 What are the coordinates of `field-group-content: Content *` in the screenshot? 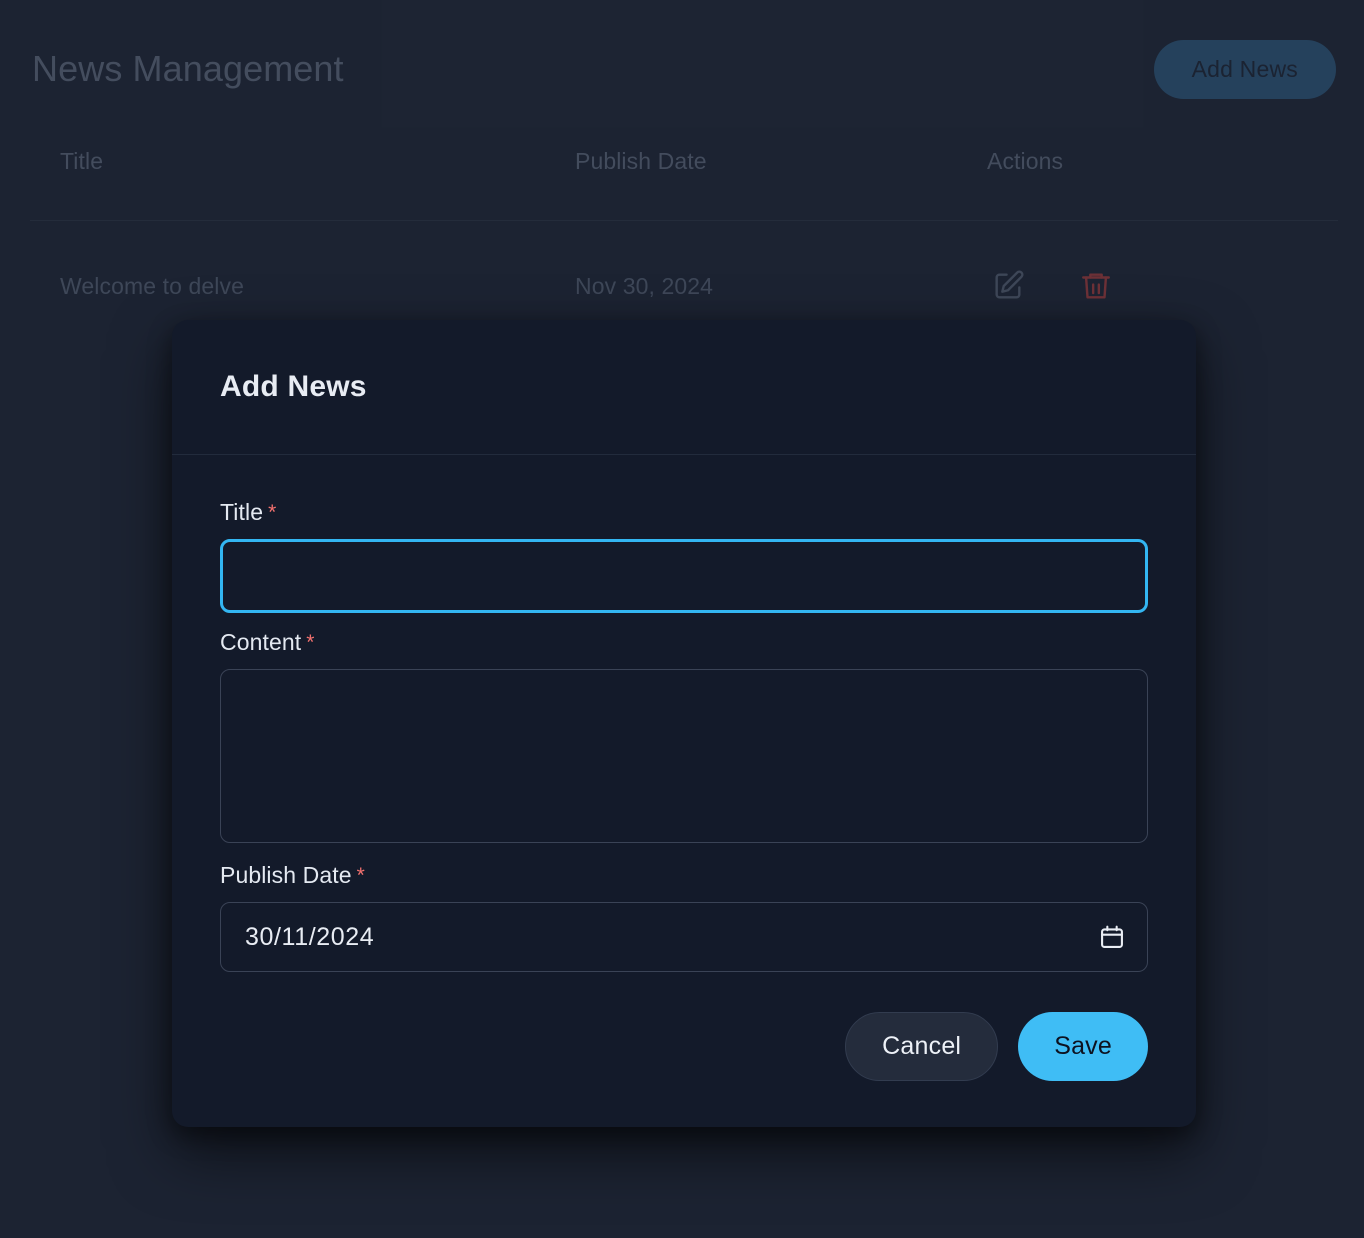 It's located at (684, 739).